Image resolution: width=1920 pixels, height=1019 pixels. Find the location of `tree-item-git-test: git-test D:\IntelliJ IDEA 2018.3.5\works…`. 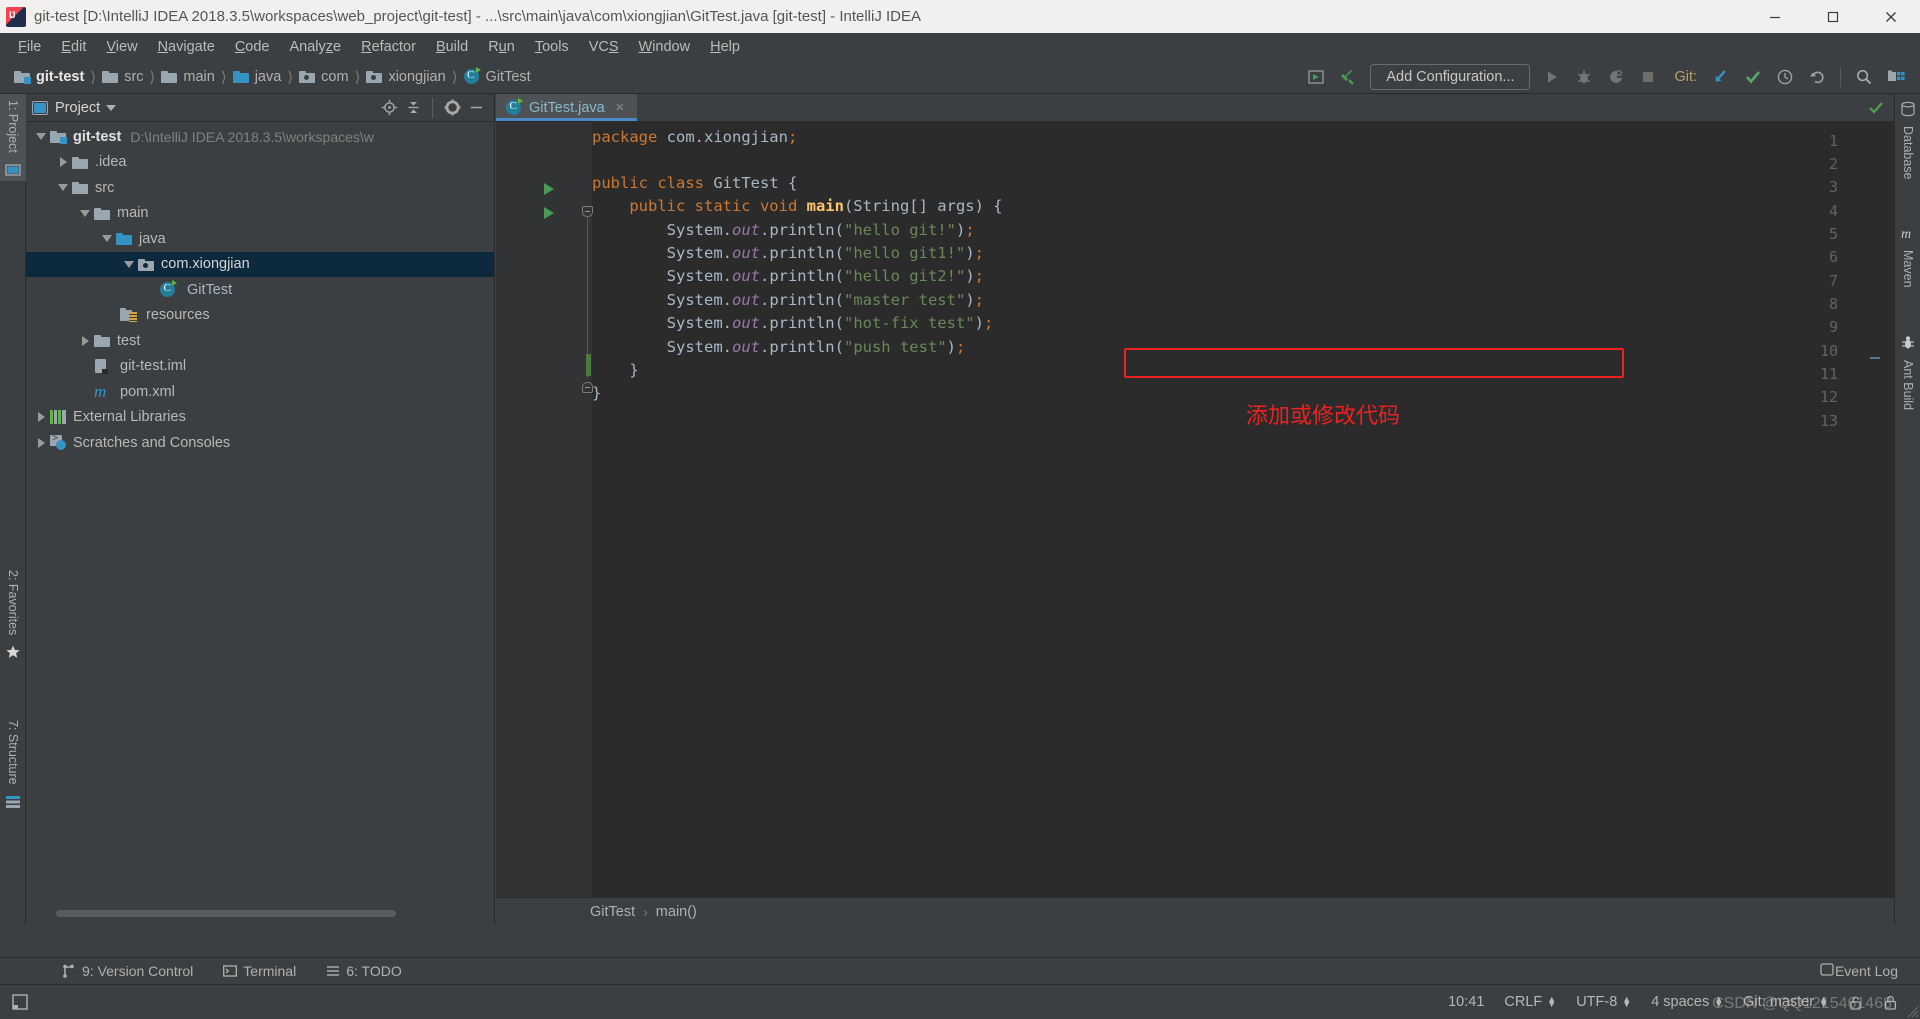

tree-item-git-test: git-test D:\IntelliJ IDEA 2018.3.5\works… is located at coordinates (260, 137).